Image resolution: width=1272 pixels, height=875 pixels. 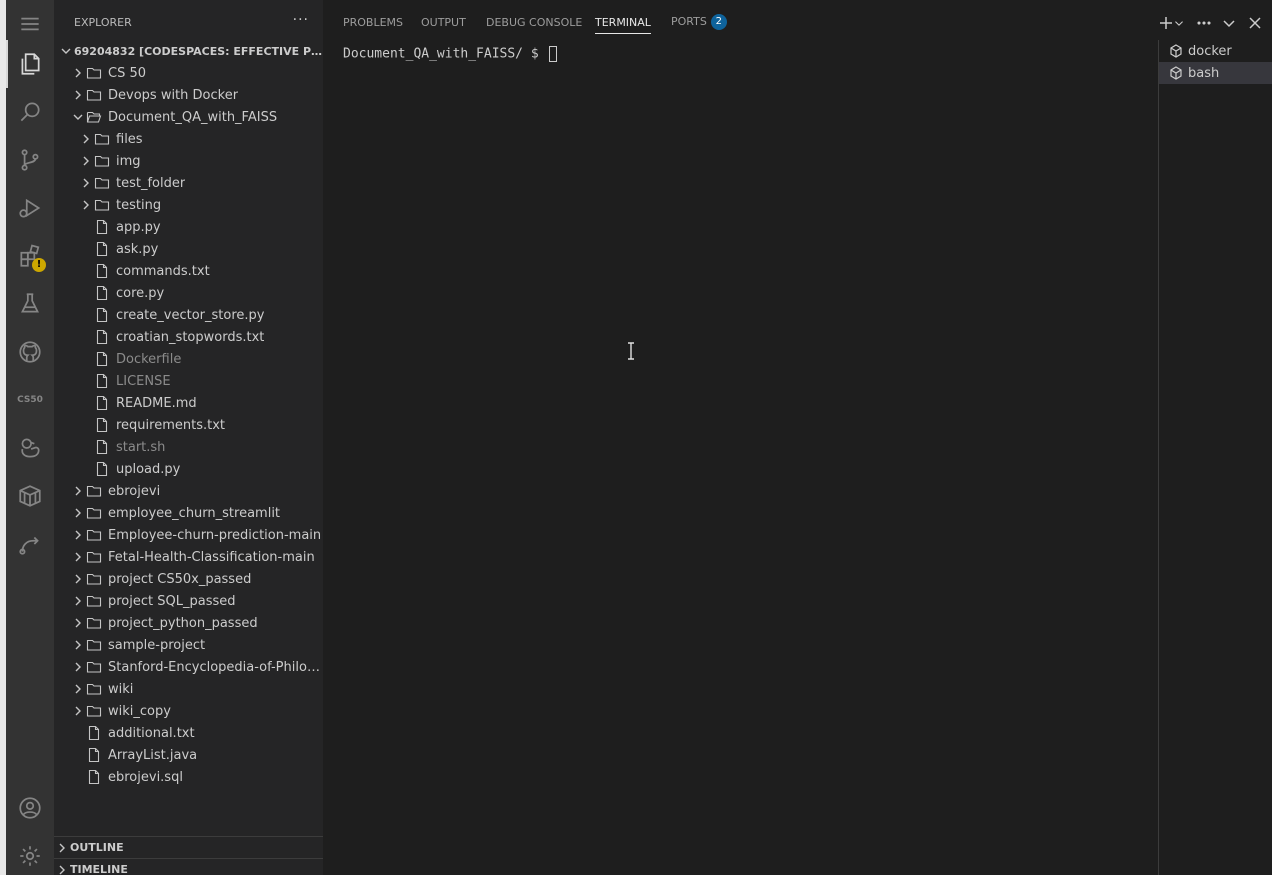 I want to click on tab-output: OUTPUT, so click(x=443, y=25).